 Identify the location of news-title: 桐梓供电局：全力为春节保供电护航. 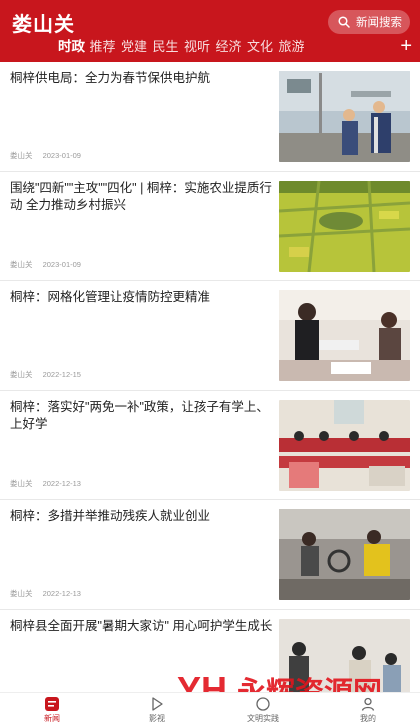
(110, 78).